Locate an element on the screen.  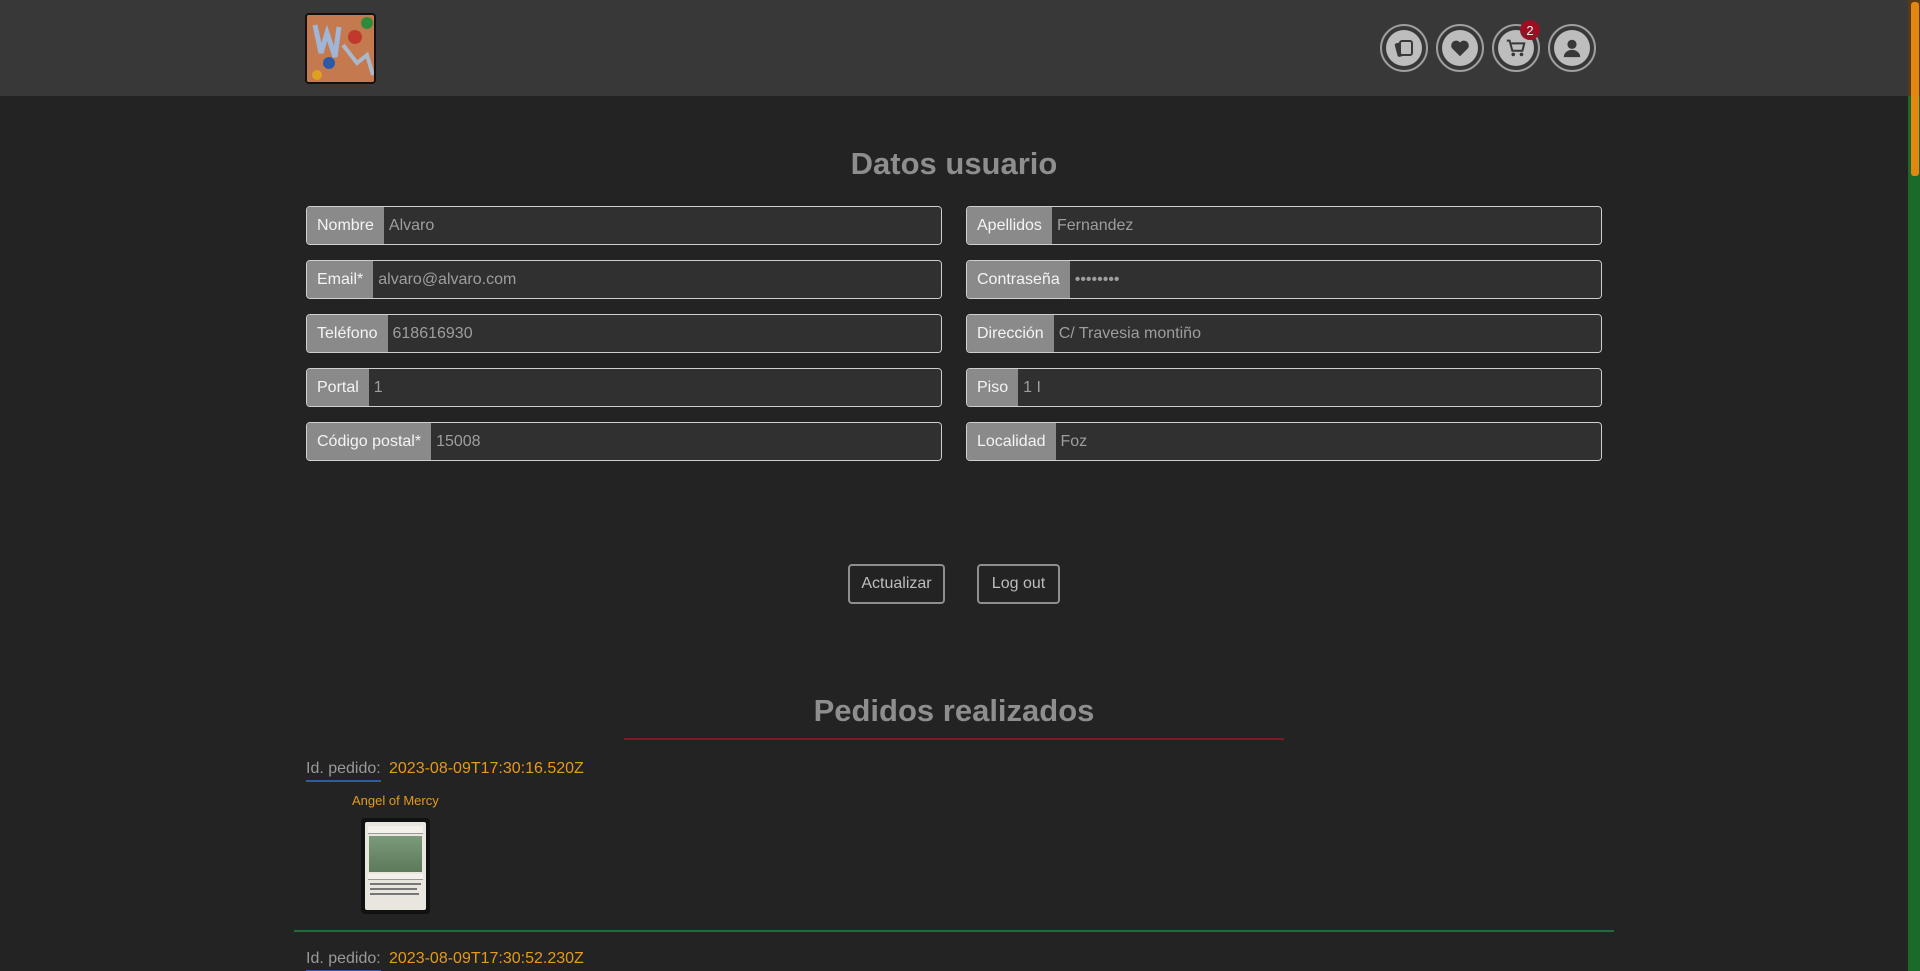
telefono-field: Teléfono is located at coordinates (624, 333).